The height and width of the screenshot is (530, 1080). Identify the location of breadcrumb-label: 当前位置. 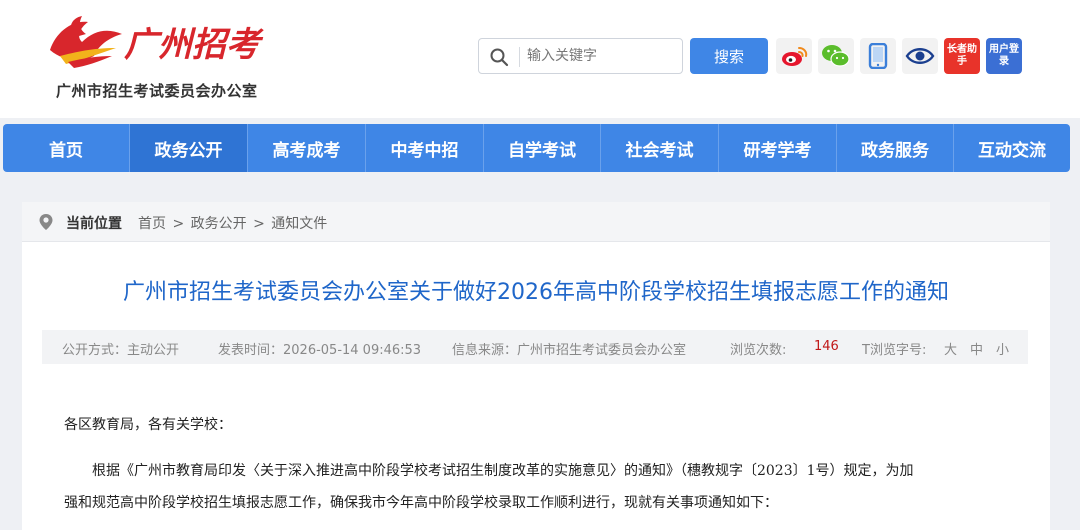
(94, 224).